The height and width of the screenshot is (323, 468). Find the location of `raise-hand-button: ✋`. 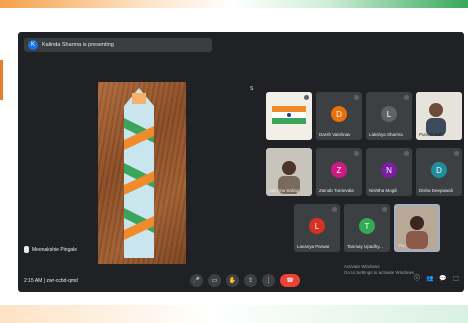

raise-hand-button: ✋ is located at coordinates (232, 280).